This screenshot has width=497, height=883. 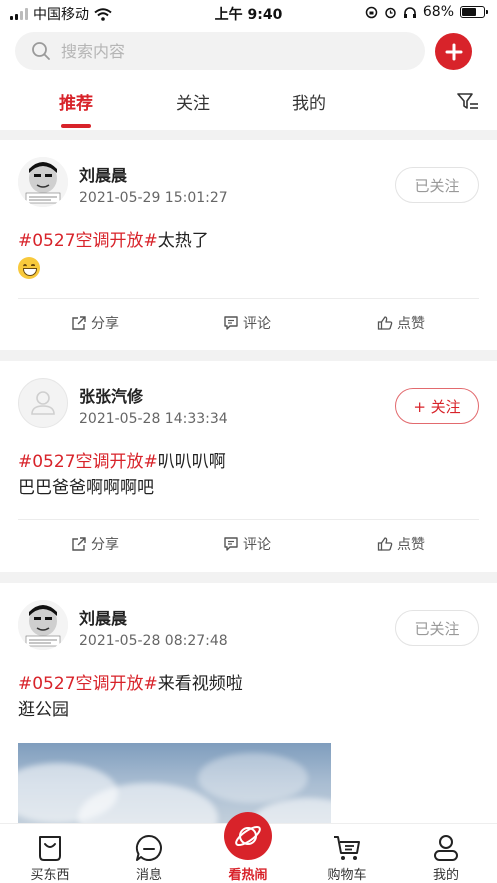 What do you see at coordinates (193, 101) in the screenshot?
I see `tab-following: 关注` at bounding box center [193, 101].